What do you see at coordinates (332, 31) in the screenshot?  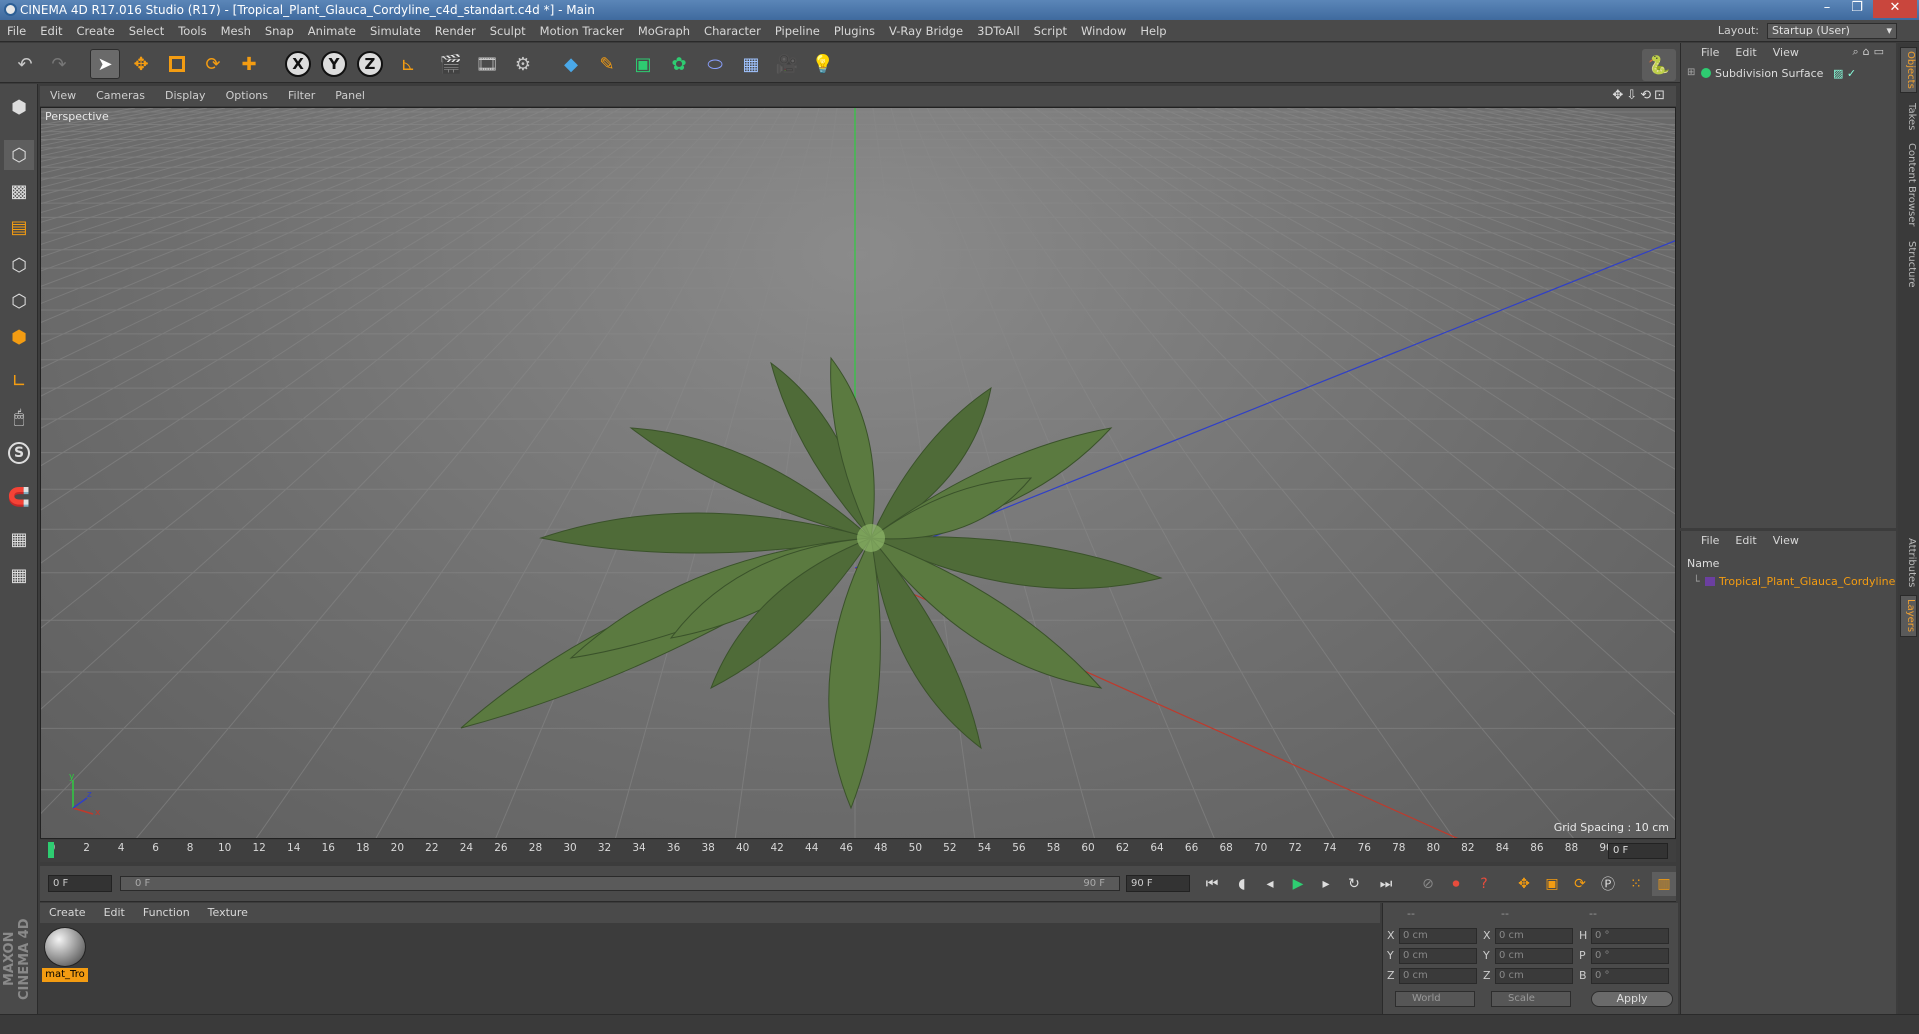 I see `menu-animate: Animate` at bounding box center [332, 31].